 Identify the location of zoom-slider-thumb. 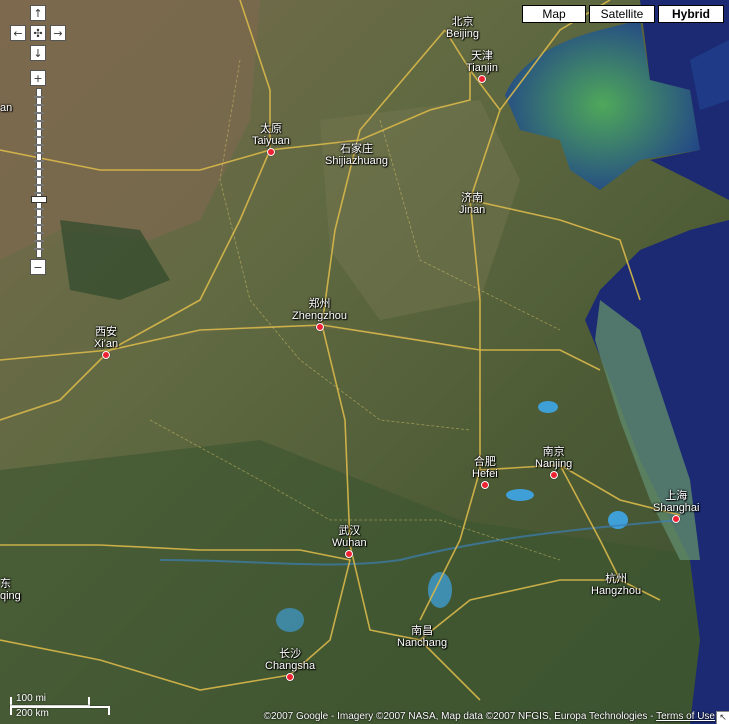
(39, 199).